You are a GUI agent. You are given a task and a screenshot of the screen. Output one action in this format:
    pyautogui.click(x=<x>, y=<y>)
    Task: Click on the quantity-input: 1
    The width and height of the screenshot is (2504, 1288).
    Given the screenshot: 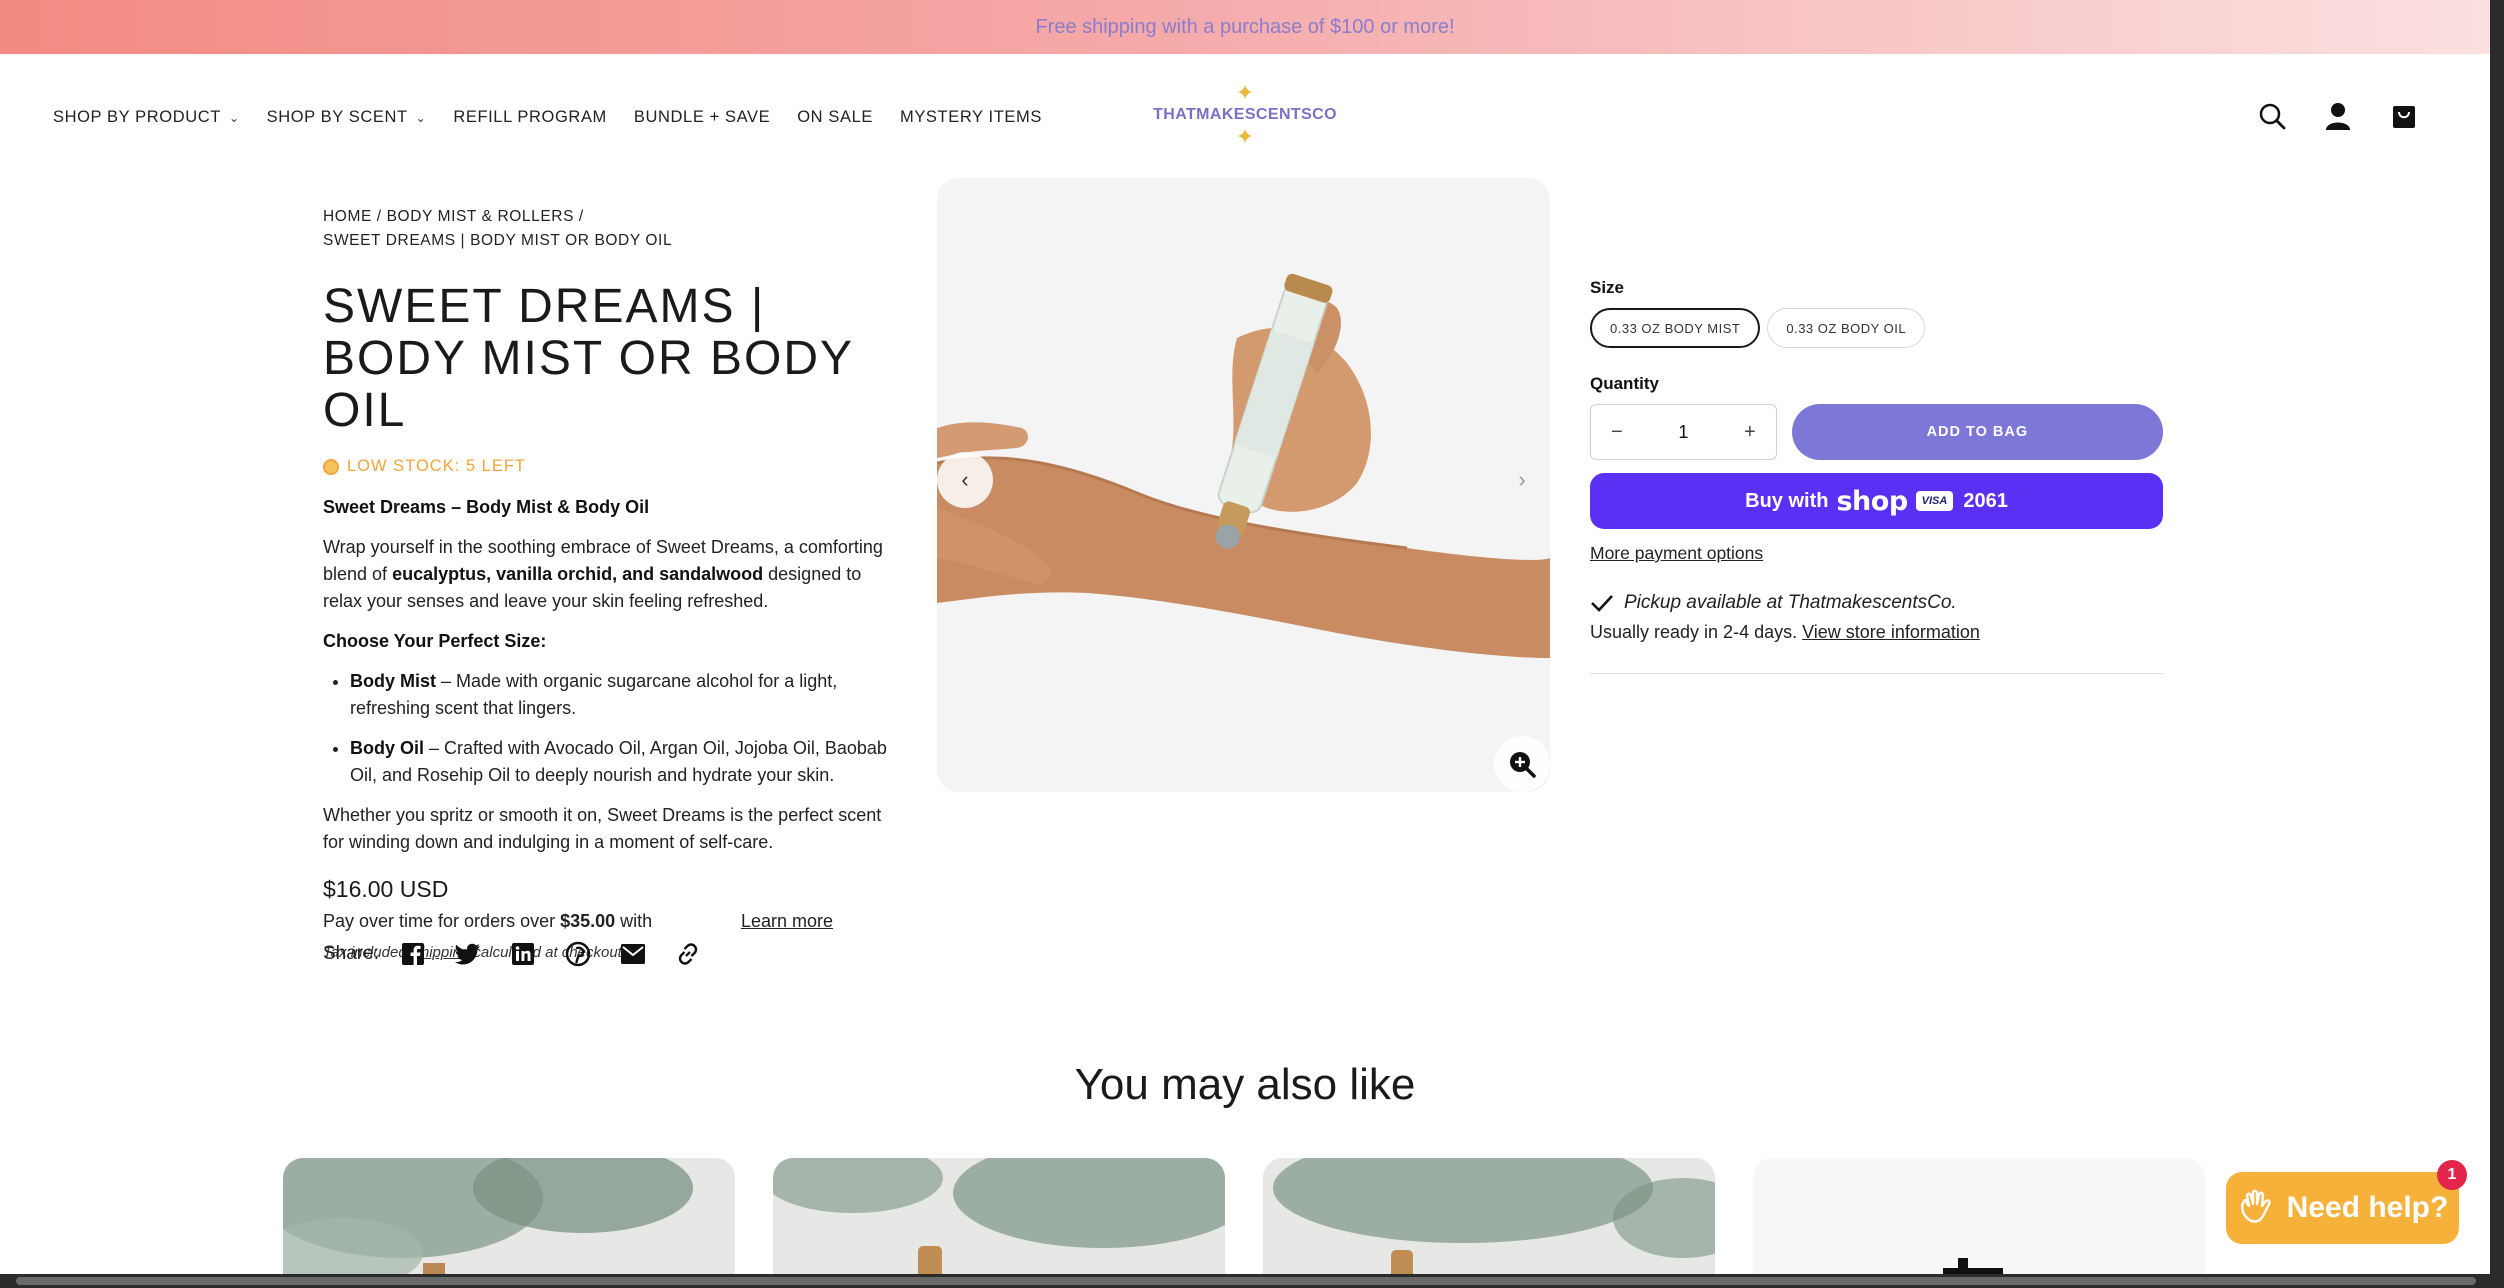 What is the action you would take?
    pyautogui.click(x=1683, y=432)
    